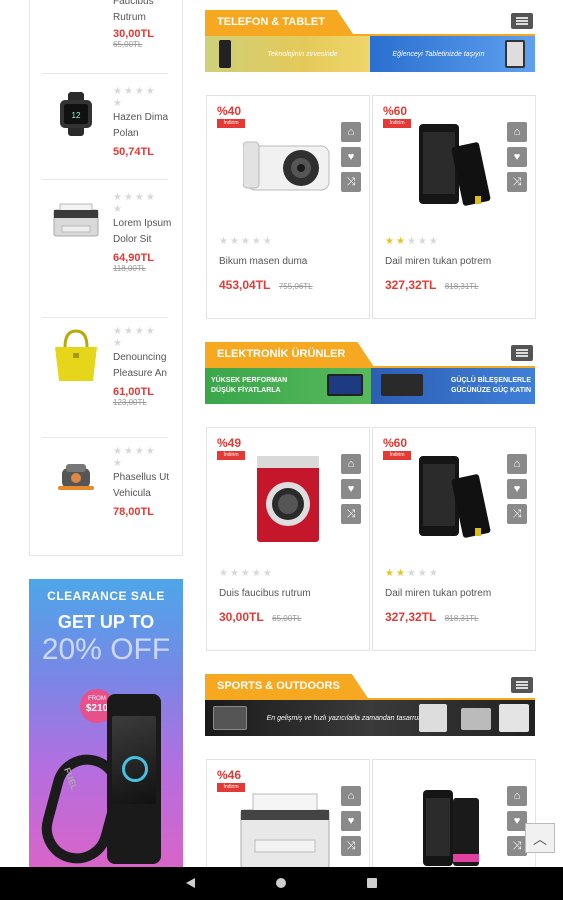 Image resolution: width=563 pixels, height=900 pixels. I want to click on product-name: Phasellus Ut Vehicula, so click(143, 486).